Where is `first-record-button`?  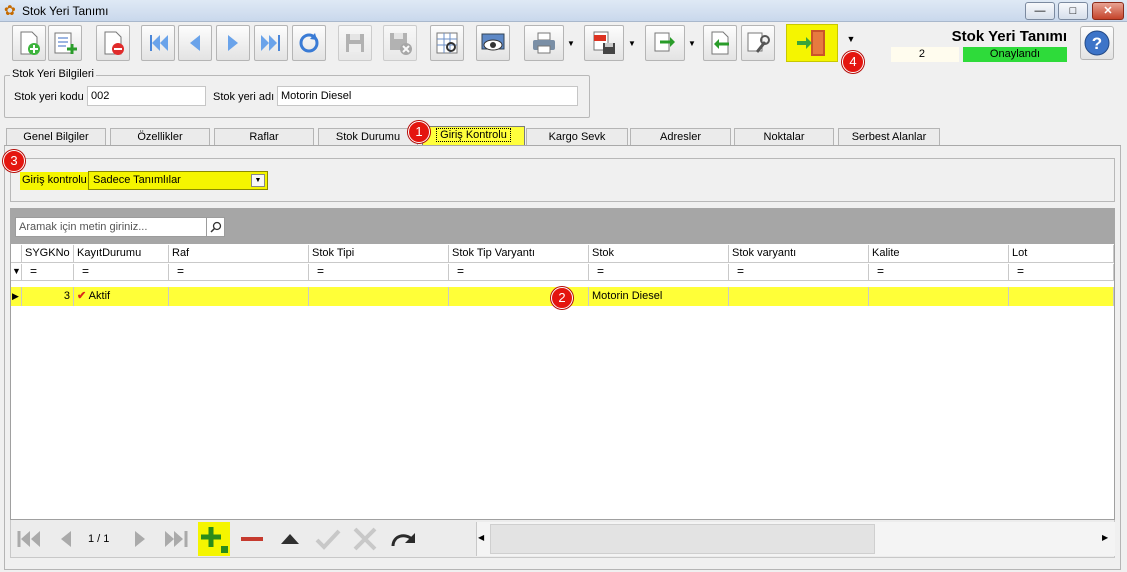
first-record-button is located at coordinates (158, 43).